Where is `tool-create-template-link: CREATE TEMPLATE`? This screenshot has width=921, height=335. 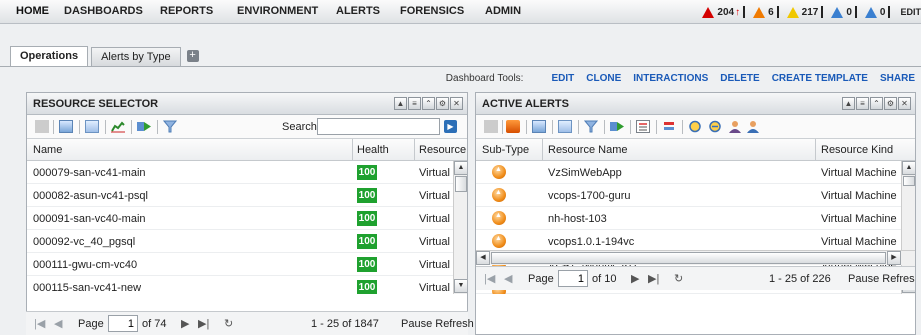 tool-create-template-link: CREATE TEMPLATE is located at coordinates (820, 78).